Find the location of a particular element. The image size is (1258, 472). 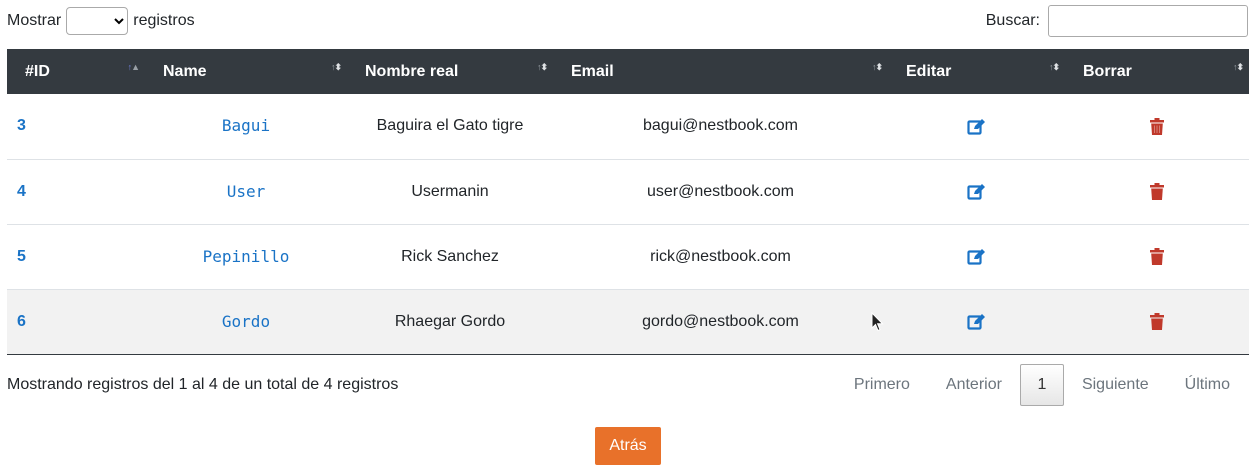

row-id: 5 is located at coordinates (21, 256).